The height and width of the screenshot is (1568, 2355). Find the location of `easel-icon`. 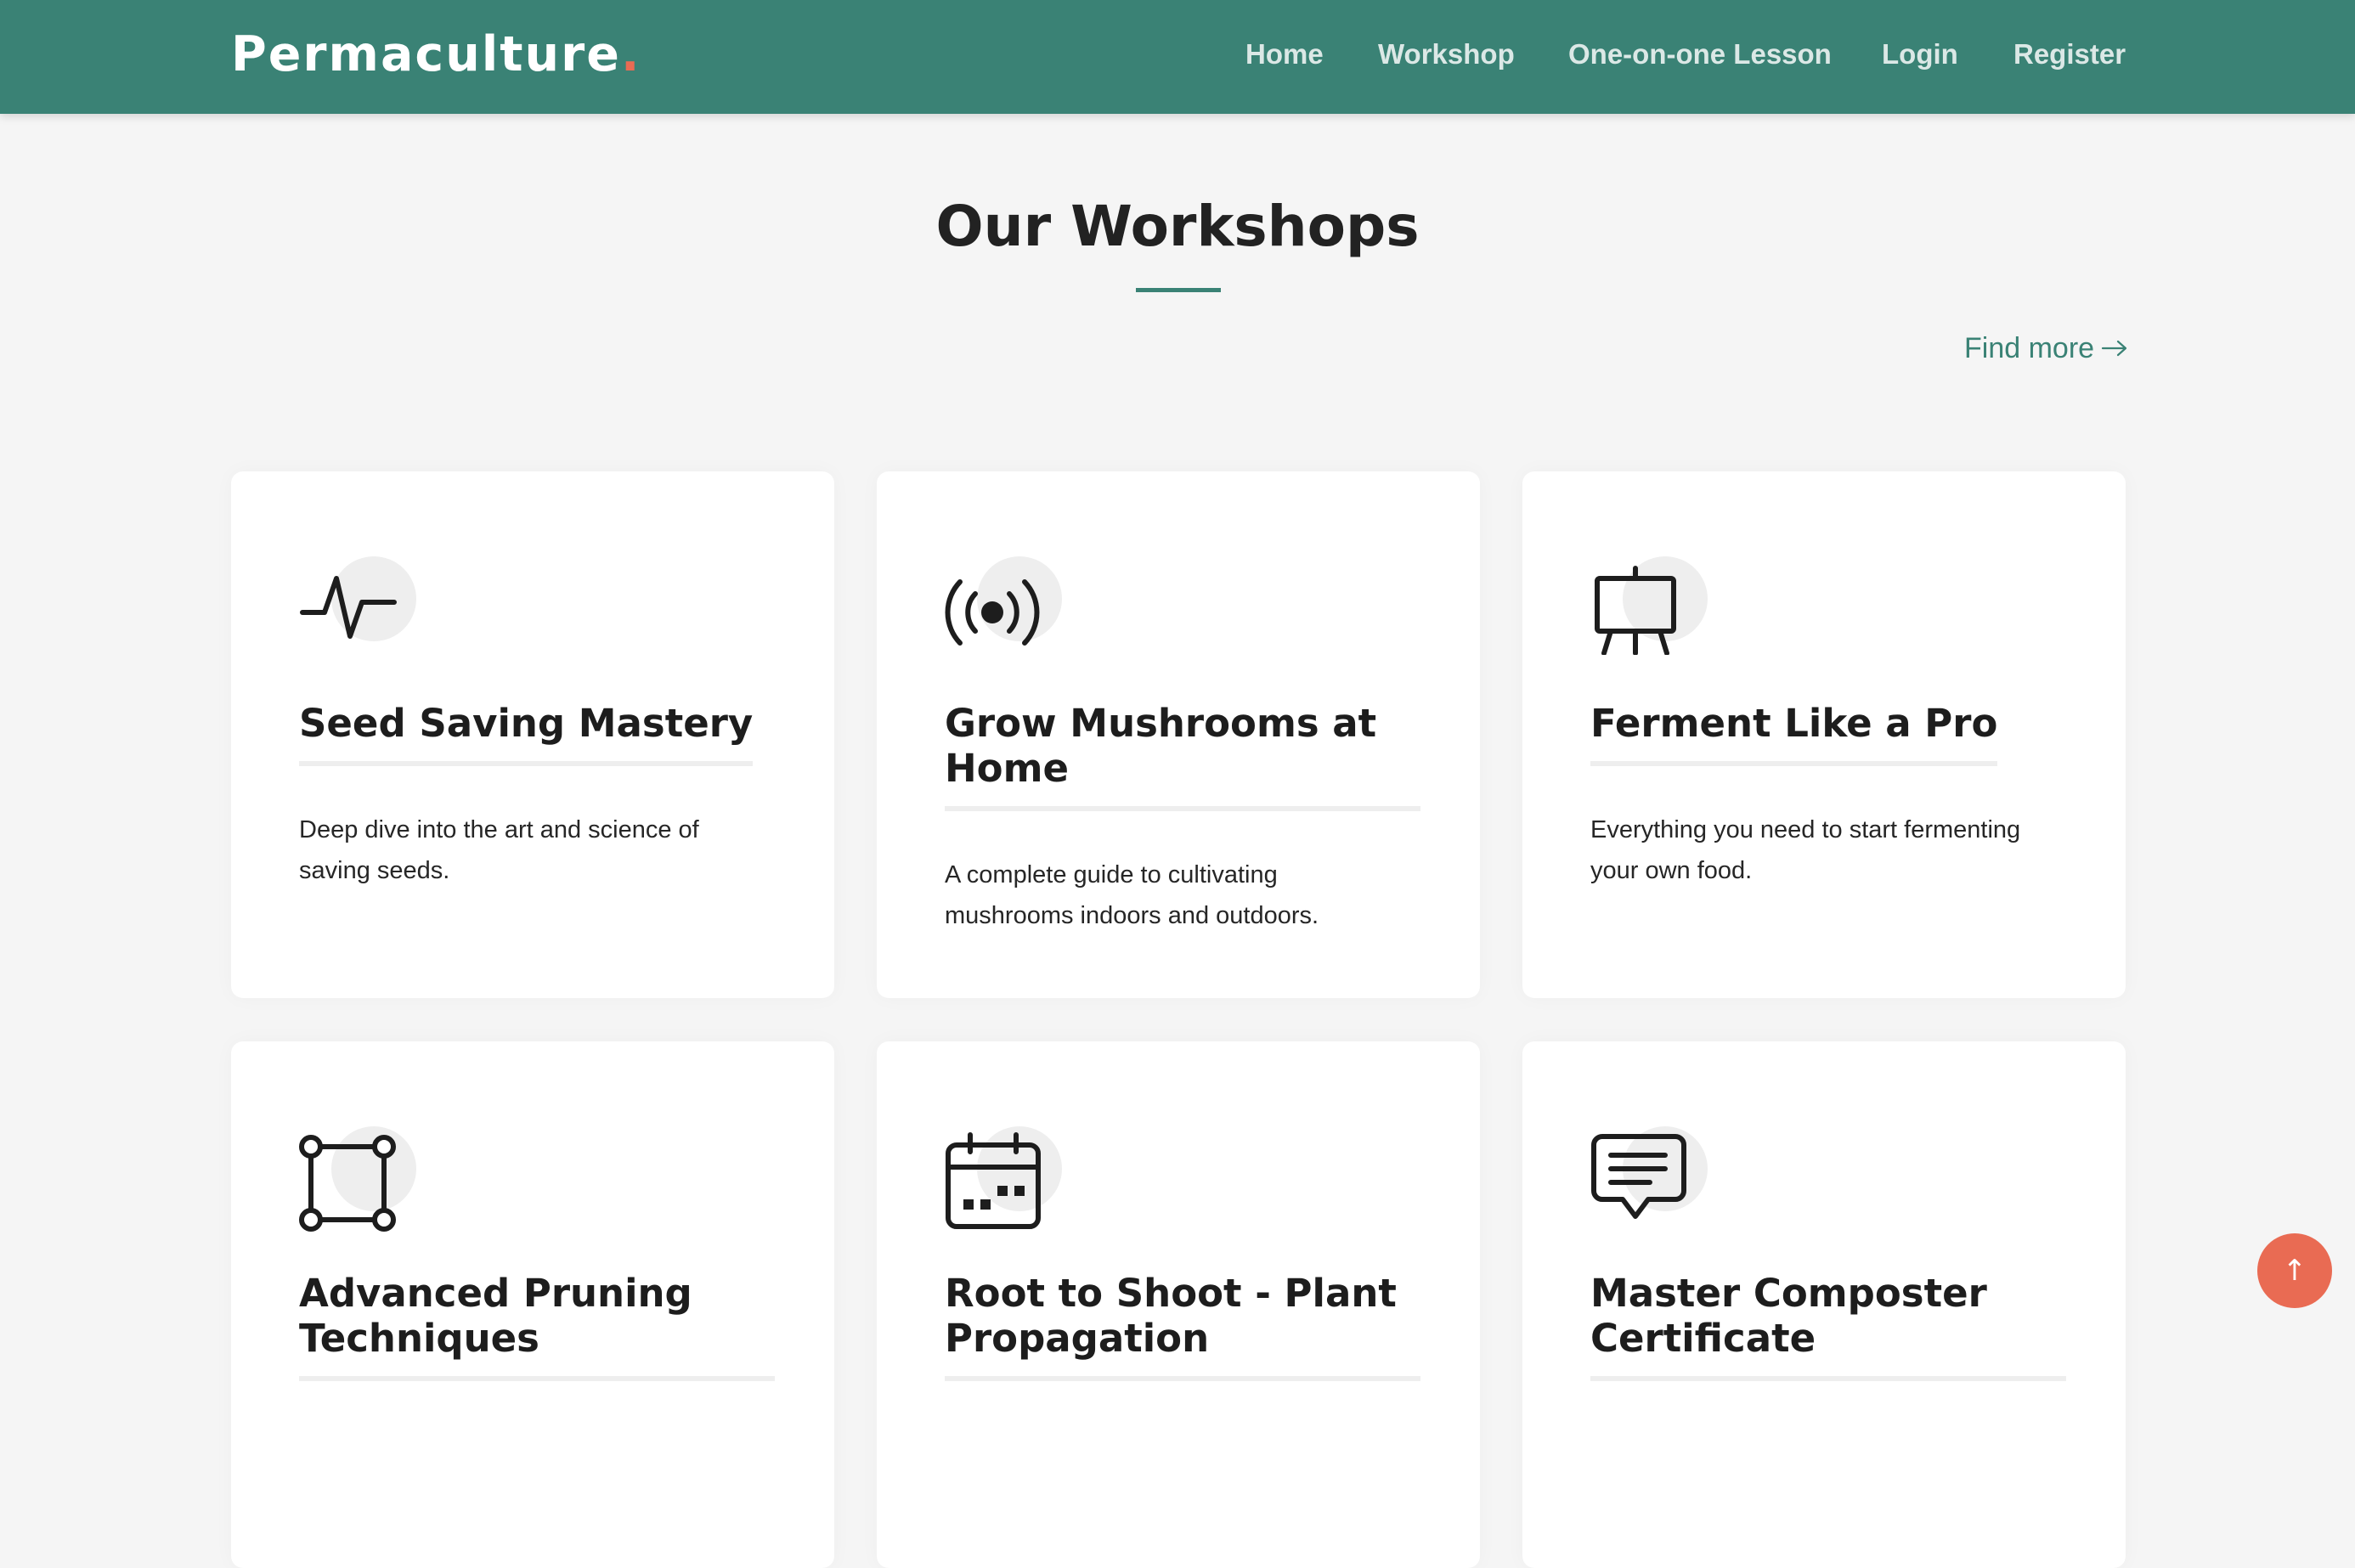

easel-icon is located at coordinates (1635, 611).